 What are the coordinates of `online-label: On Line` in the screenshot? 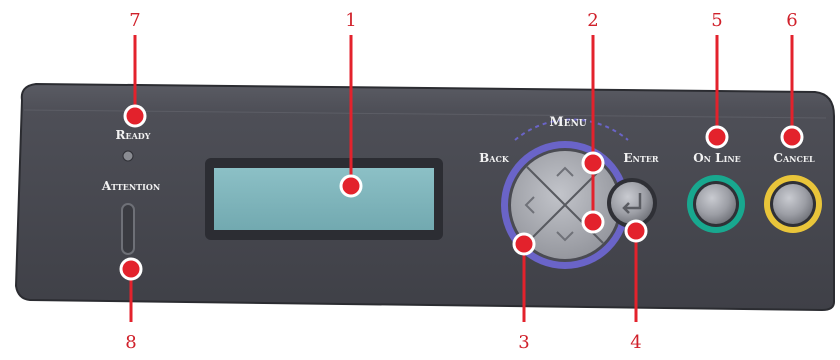 It's located at (717, 158).